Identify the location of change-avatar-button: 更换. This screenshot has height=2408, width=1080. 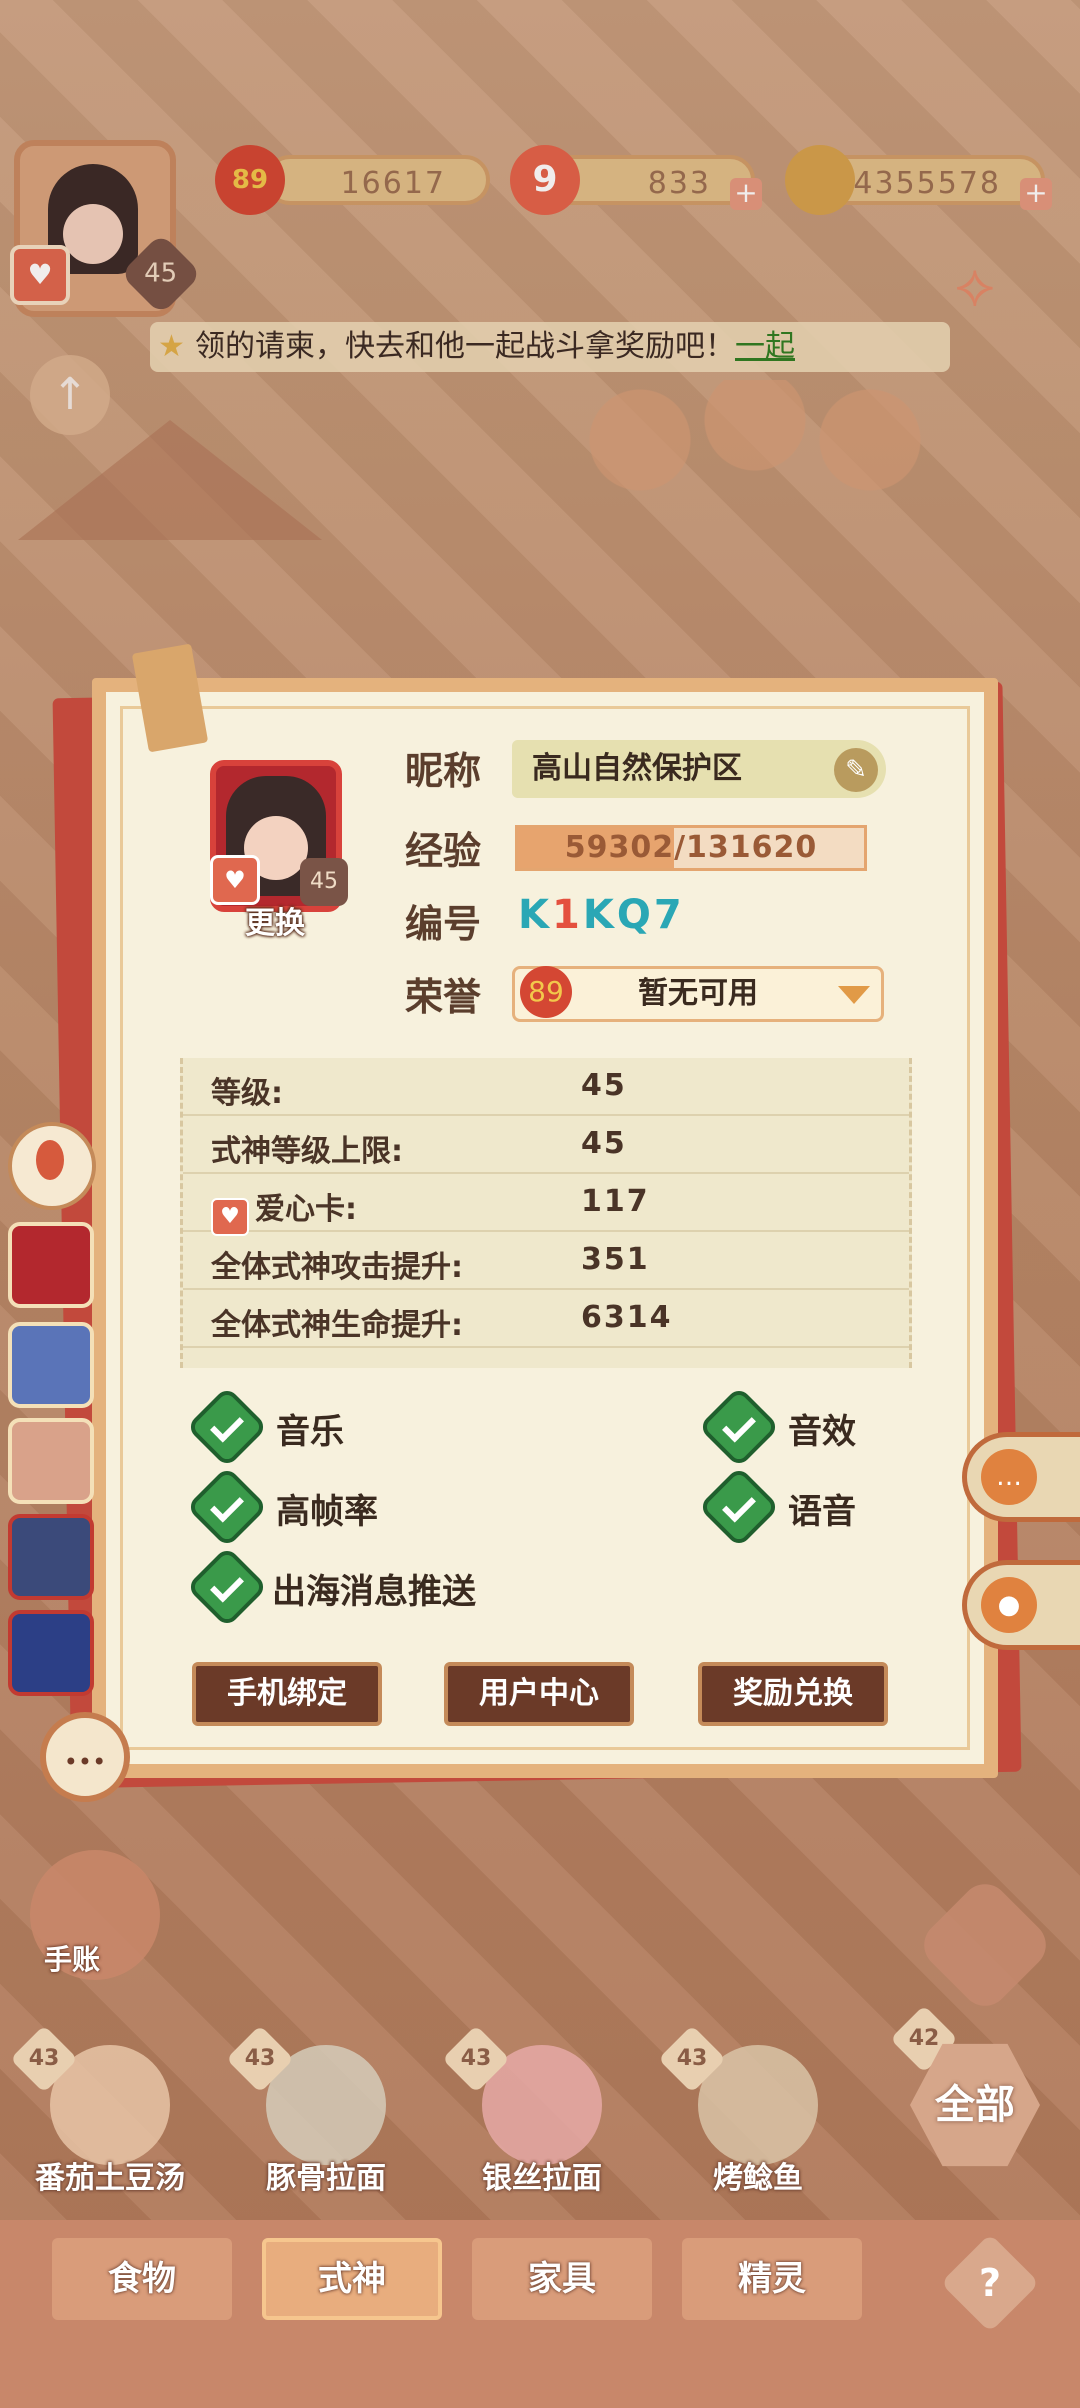
(275, 920).